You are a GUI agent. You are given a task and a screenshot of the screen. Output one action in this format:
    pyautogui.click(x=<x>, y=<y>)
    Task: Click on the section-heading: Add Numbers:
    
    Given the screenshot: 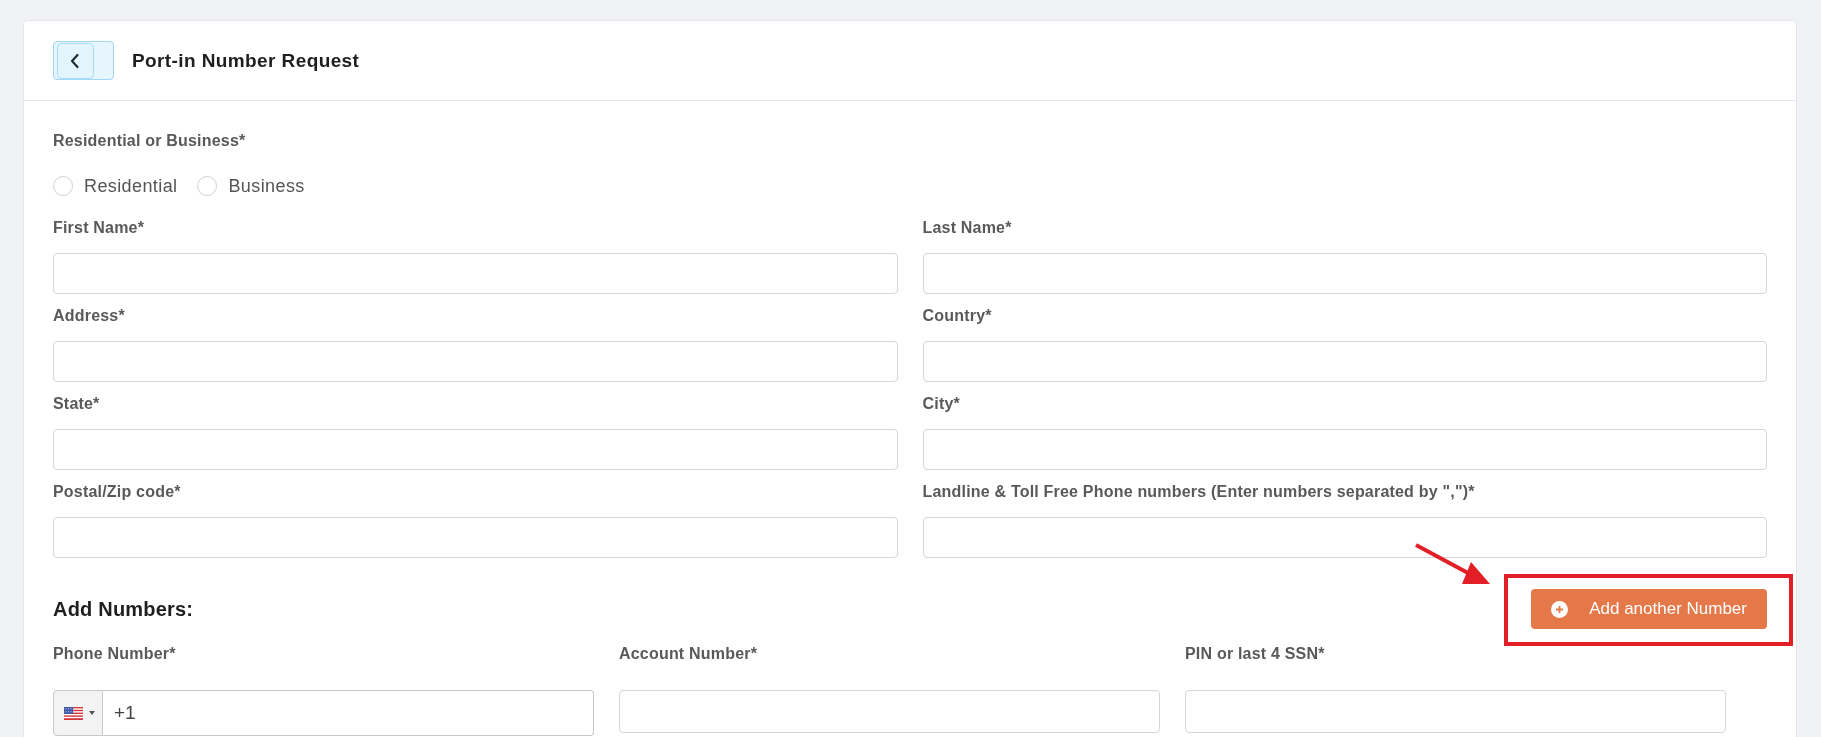 What is the action you would take?
    pyautogui.click(x=123, y=609)
    